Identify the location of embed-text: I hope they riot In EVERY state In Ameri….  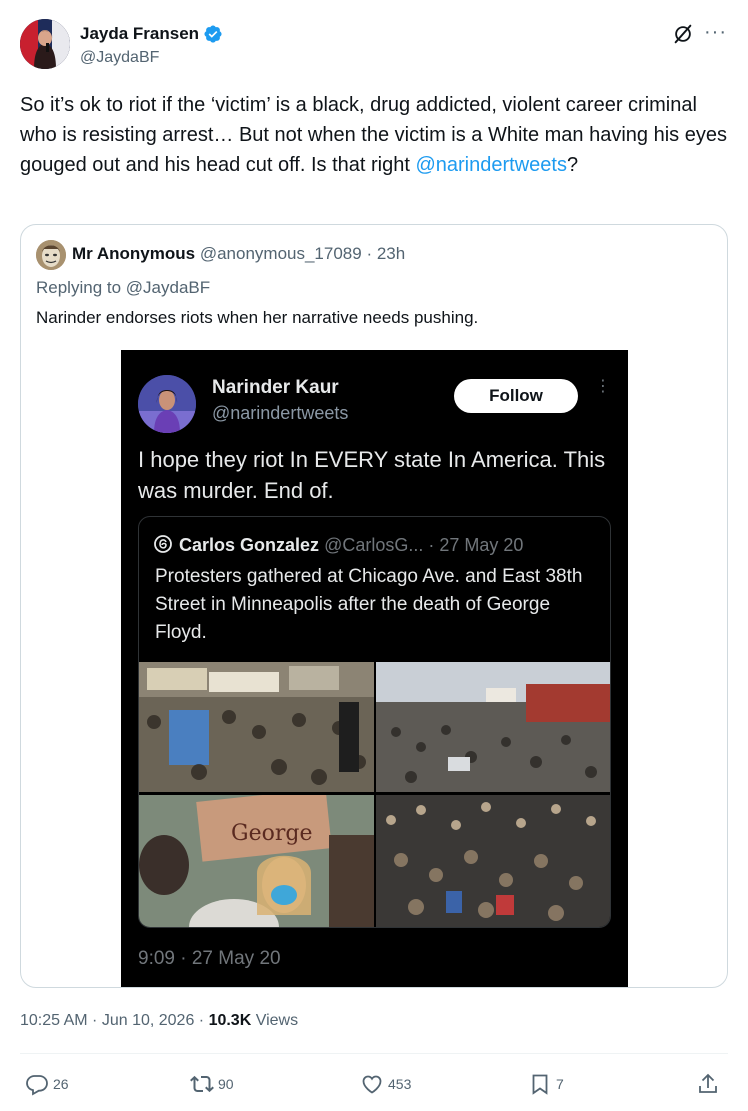
(372, 475).